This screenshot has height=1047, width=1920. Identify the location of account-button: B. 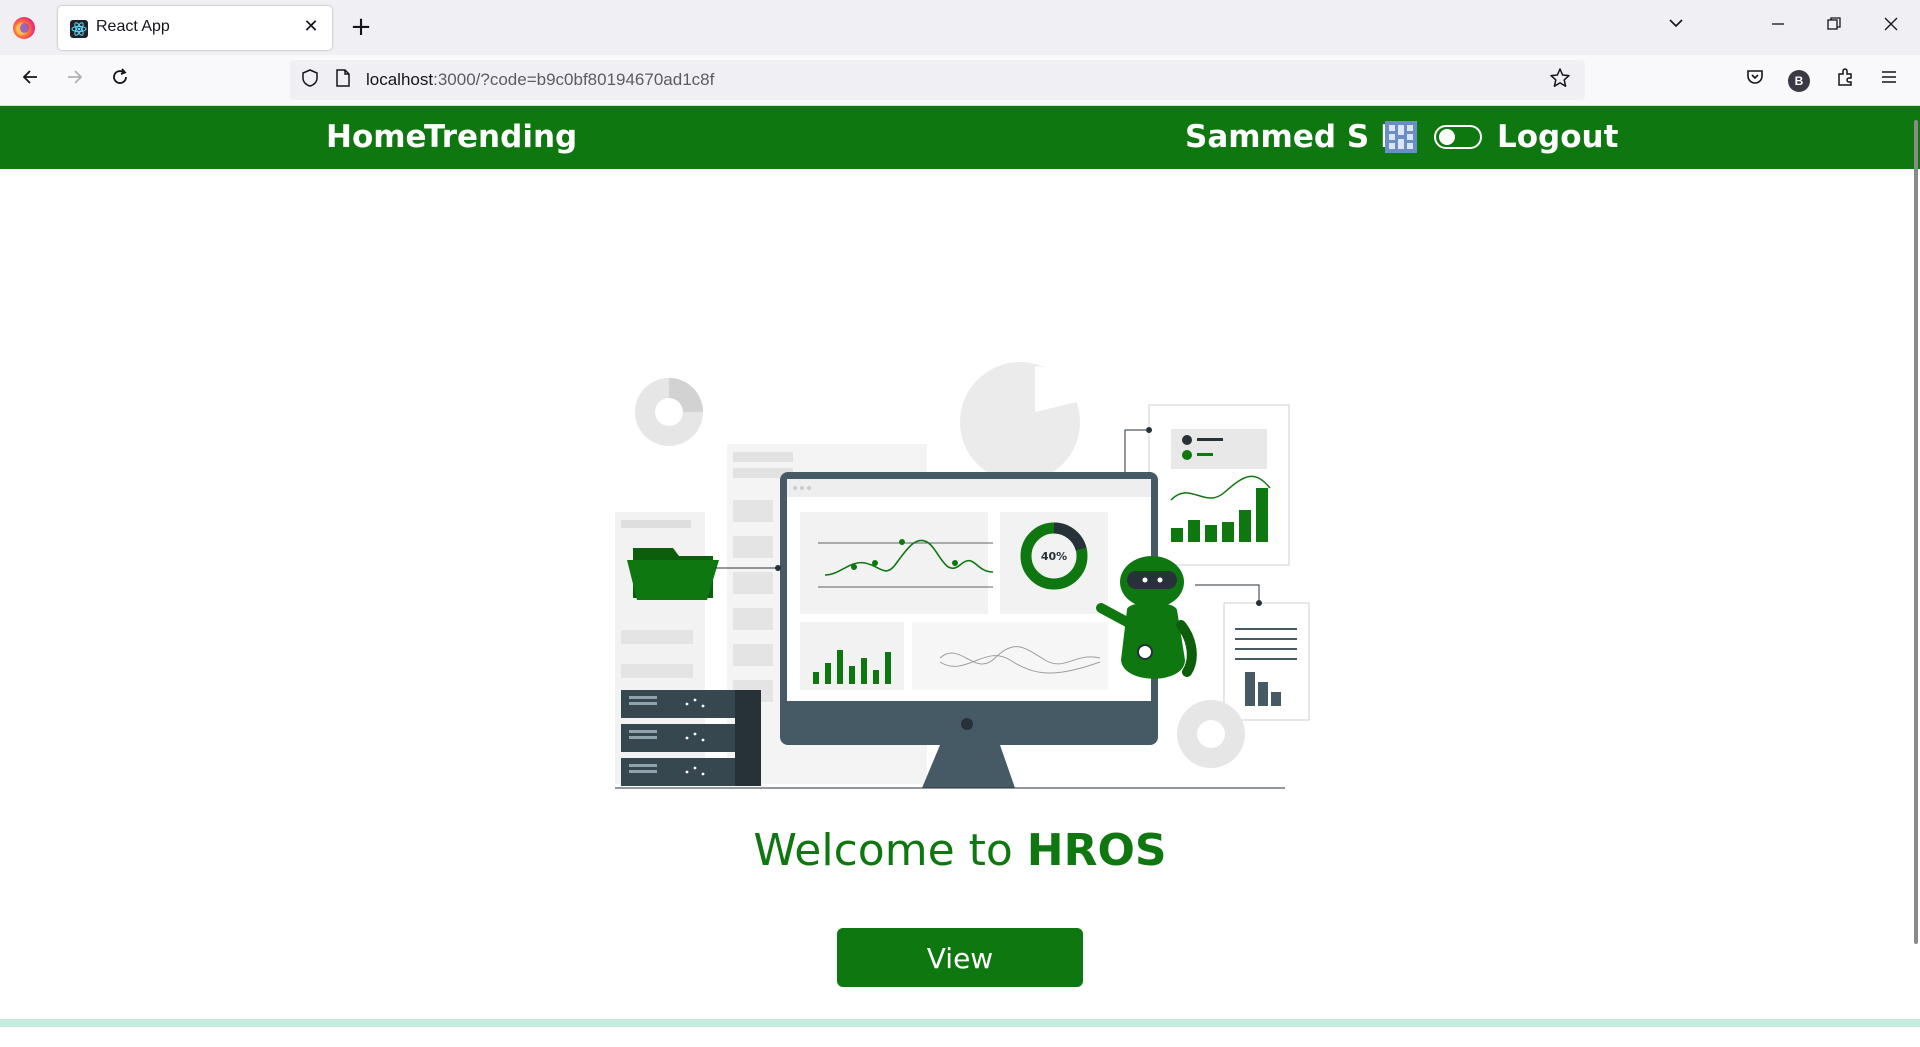
(1799, 81).